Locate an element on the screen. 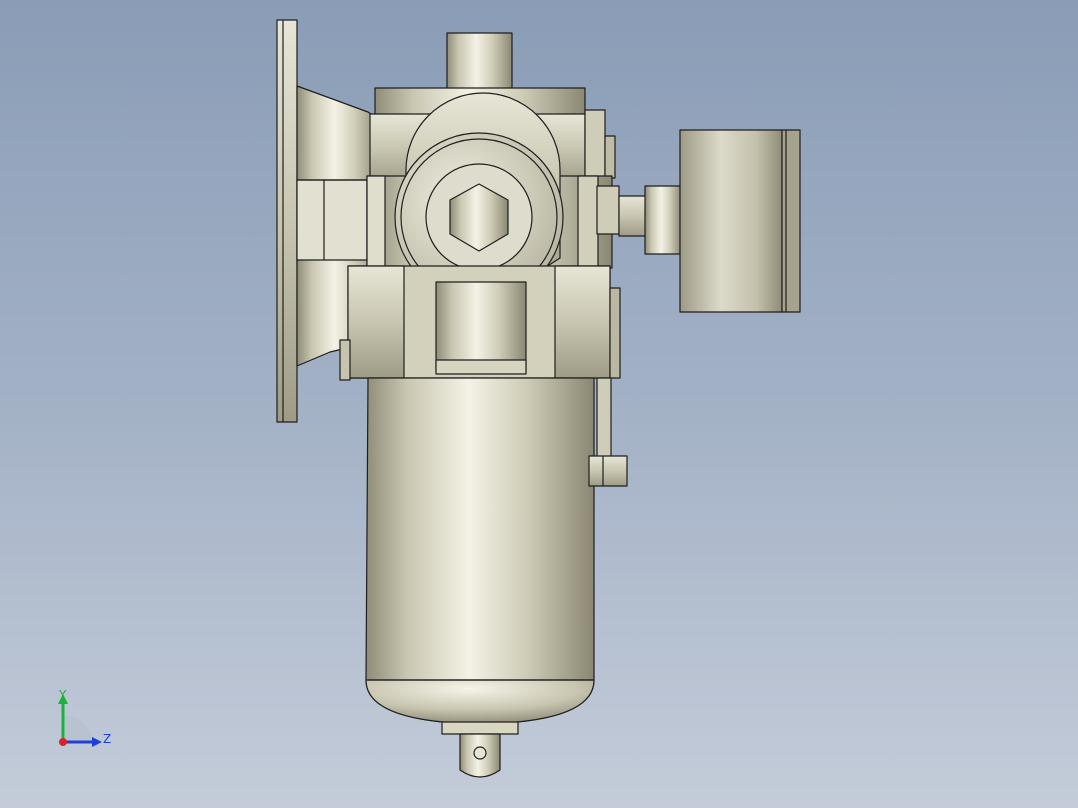  pressure-gauge is located at coordinates (740, 221).